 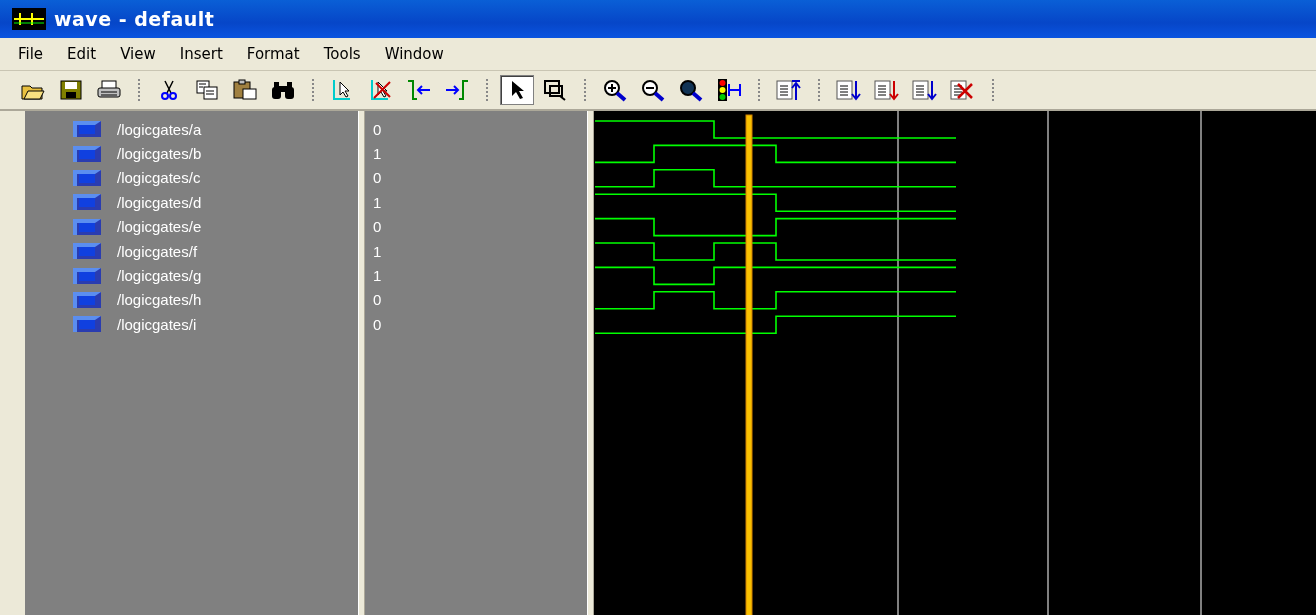 I want to click on menu-item: File, so click(x=31, y=54).